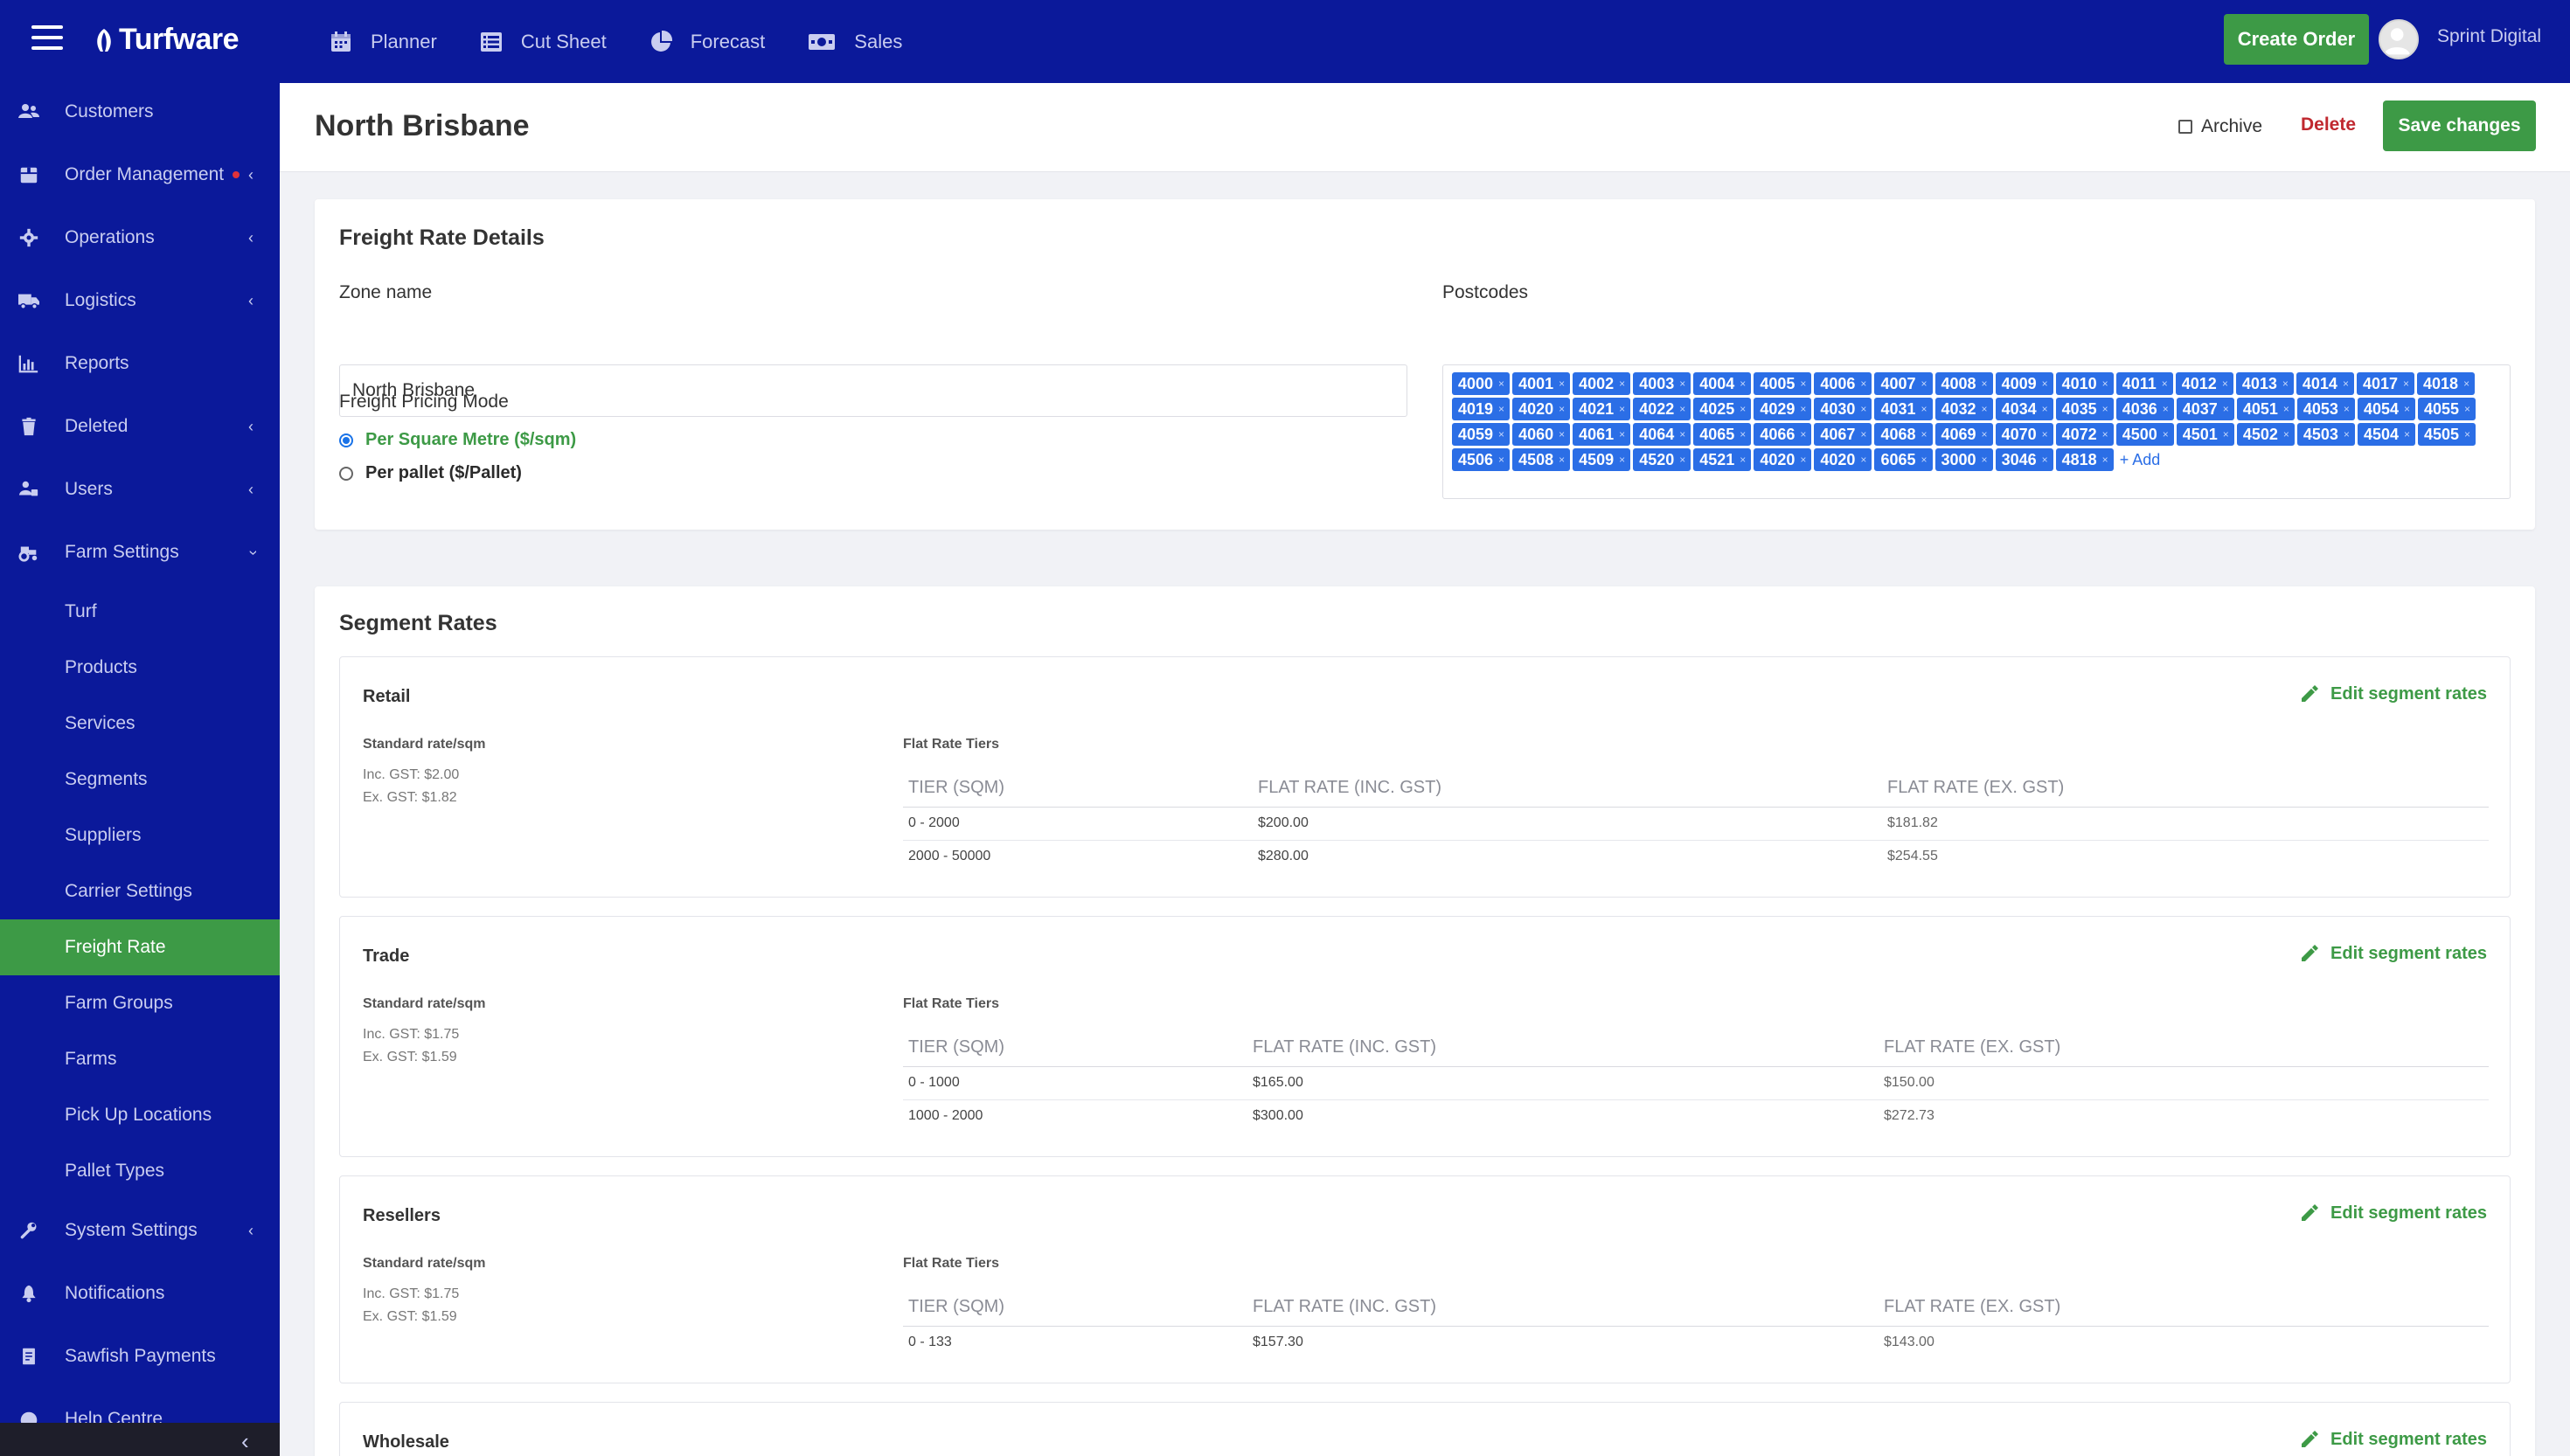 This screenshot has height=1456, width=2570. Describe the element at coordinates (140, 426) in the screenshot. I see `sidebar-item-deleted: Deleted ‹` at that location.